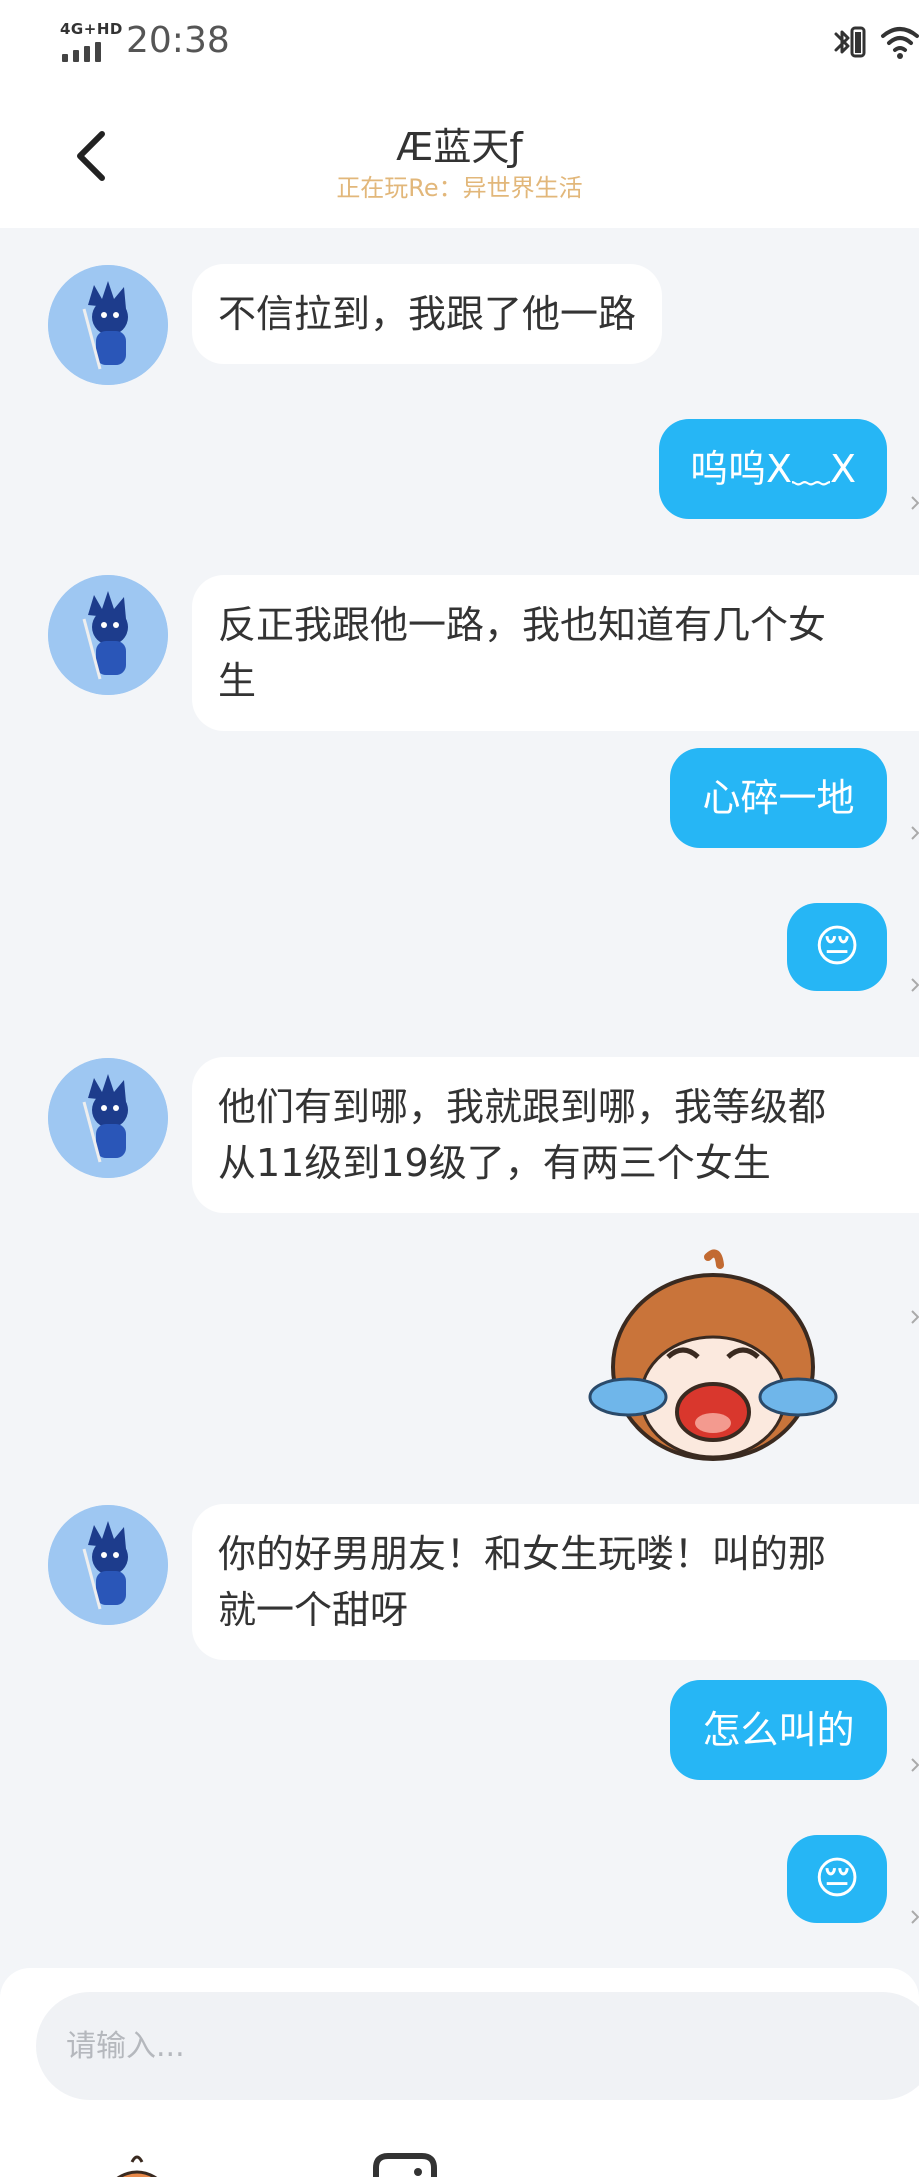 The height and width of the screenshot is (2177, 919). Describe the element at coordinates (522, 1107) in the screenshot. I see `message-line: 他们有到哪，我就跟到哪，我等级都` at that location.